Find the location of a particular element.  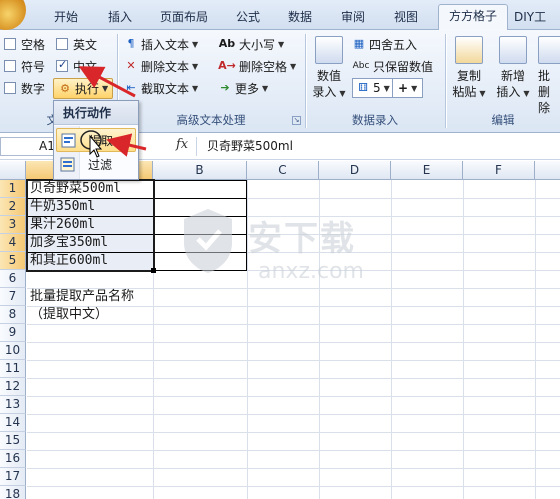

dialog-launcher-icon: ↘ is located at coordinates (296, 120).